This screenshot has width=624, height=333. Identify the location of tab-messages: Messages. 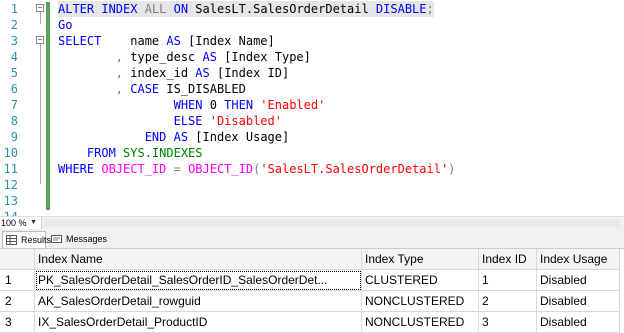
(78, 239).